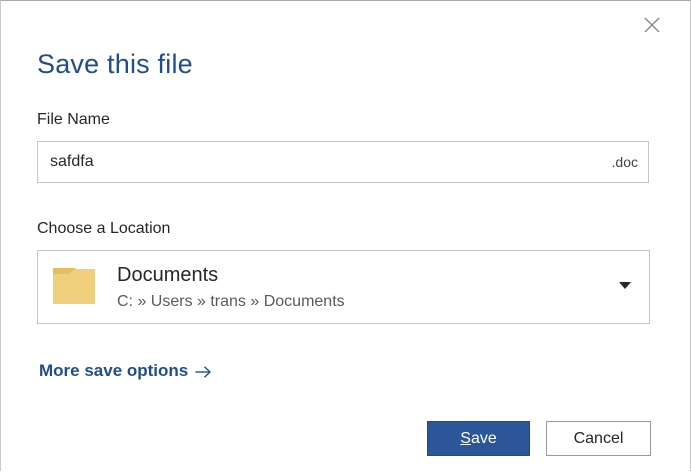 This screenshot has height=472, width=691. Describe the element at coordinates (73, 119) in the screenshot. I see `file-name-label: File Name` at that location.